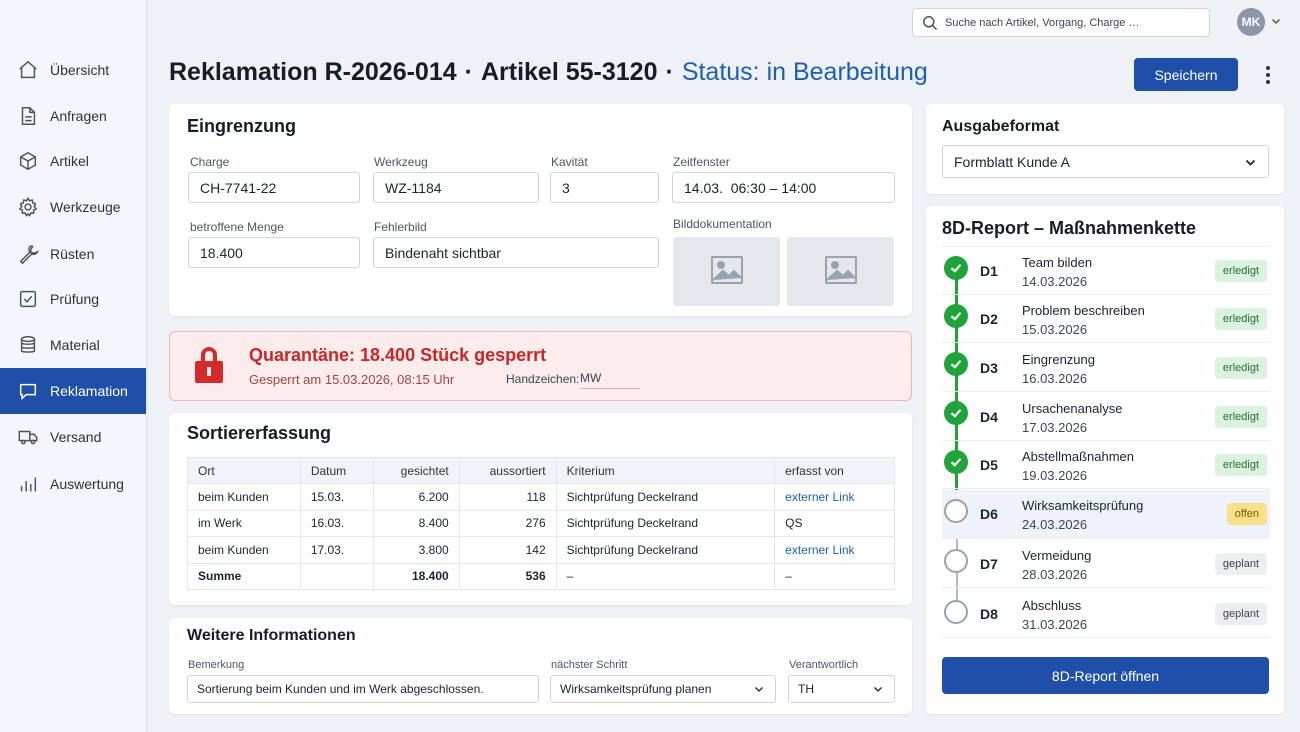 This screenshot has width=1300, height=732. What do you see at coordinates (244, 576) in the screenshot?
I see `table-cell: Summe` at bounding box center [244, 576].